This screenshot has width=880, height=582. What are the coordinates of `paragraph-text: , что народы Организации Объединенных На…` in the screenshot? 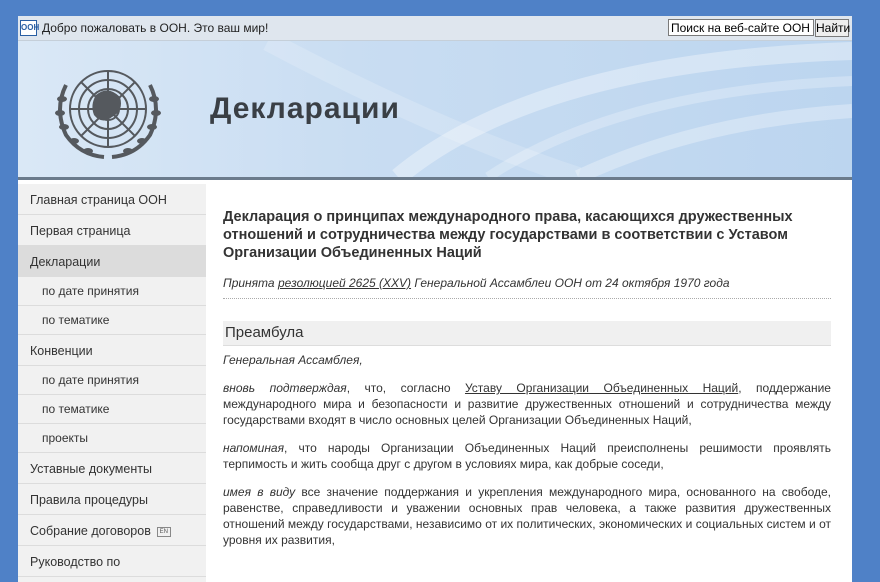 It's located at (527, 456).